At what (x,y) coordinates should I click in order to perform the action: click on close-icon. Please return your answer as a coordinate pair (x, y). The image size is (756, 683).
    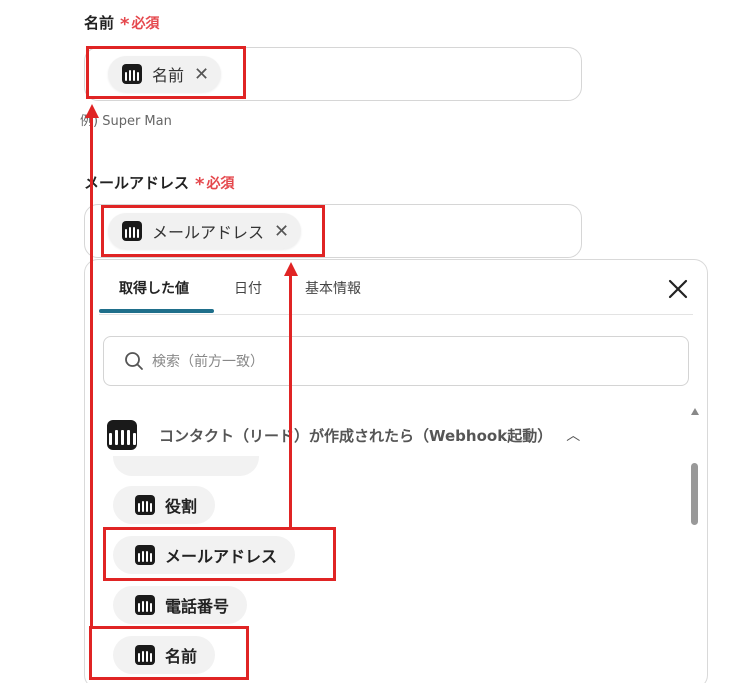
    Looking at the image, I should click on (678, 289).